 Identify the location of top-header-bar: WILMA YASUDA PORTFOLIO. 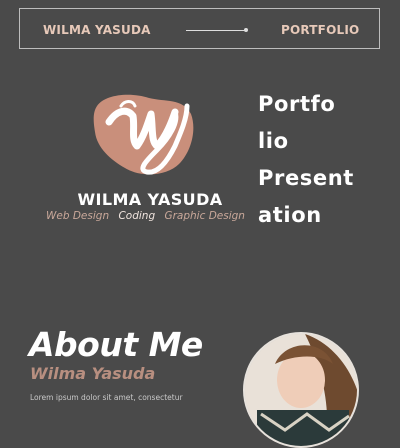
(199, 28).